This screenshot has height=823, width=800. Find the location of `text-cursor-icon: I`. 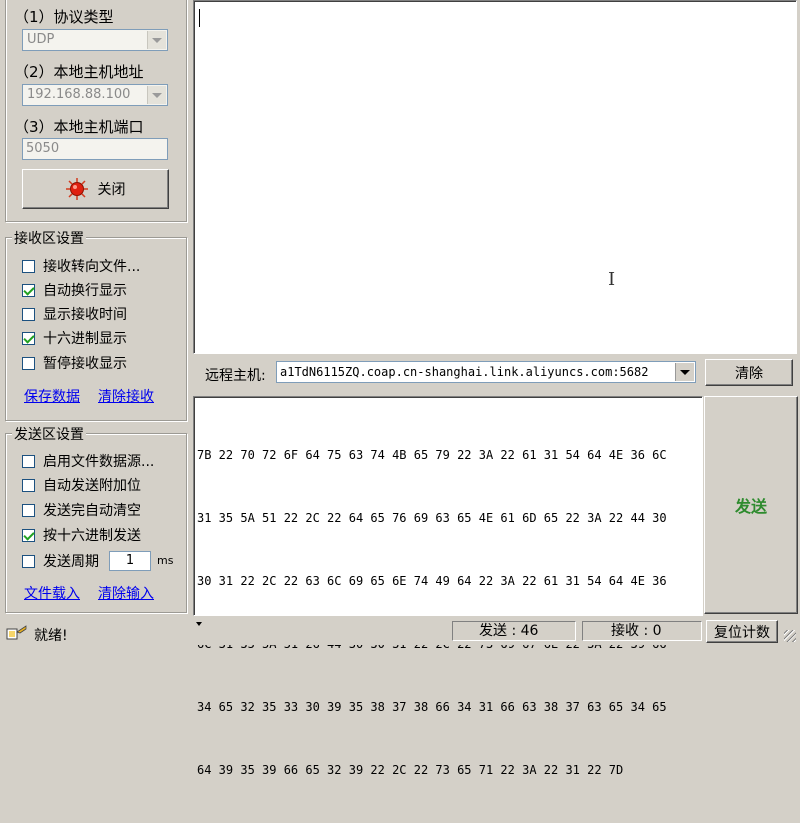

text-cursor-icon: I is located at coordinates (612, 279).